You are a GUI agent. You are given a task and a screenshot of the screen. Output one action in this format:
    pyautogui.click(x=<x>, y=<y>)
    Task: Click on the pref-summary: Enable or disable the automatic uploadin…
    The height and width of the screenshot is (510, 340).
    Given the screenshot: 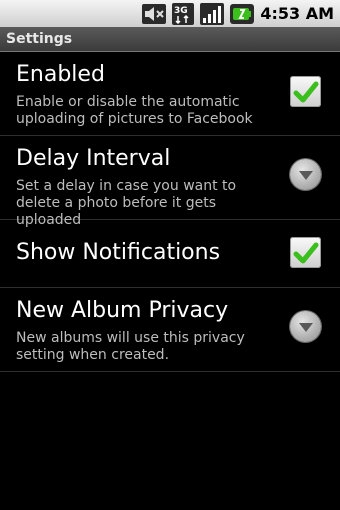 What is the action you would take?
    pyautogui.click(x=134, y=110)
    